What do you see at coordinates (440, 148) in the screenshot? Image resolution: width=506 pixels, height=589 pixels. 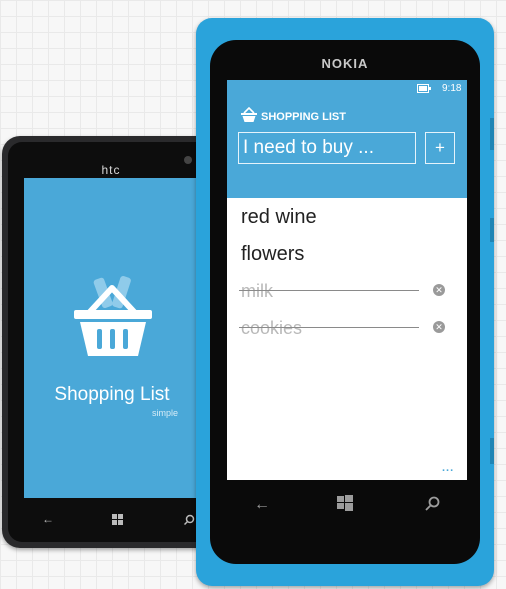 I see `add-item-button: +` at bounding box center [440, 148].